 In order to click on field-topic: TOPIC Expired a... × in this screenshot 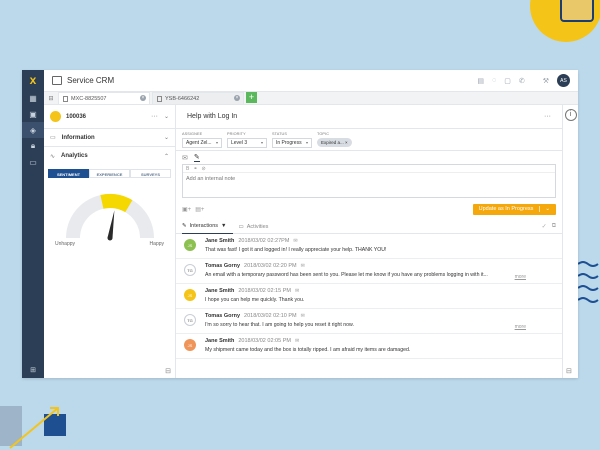, I will do `click(334, 139)`.